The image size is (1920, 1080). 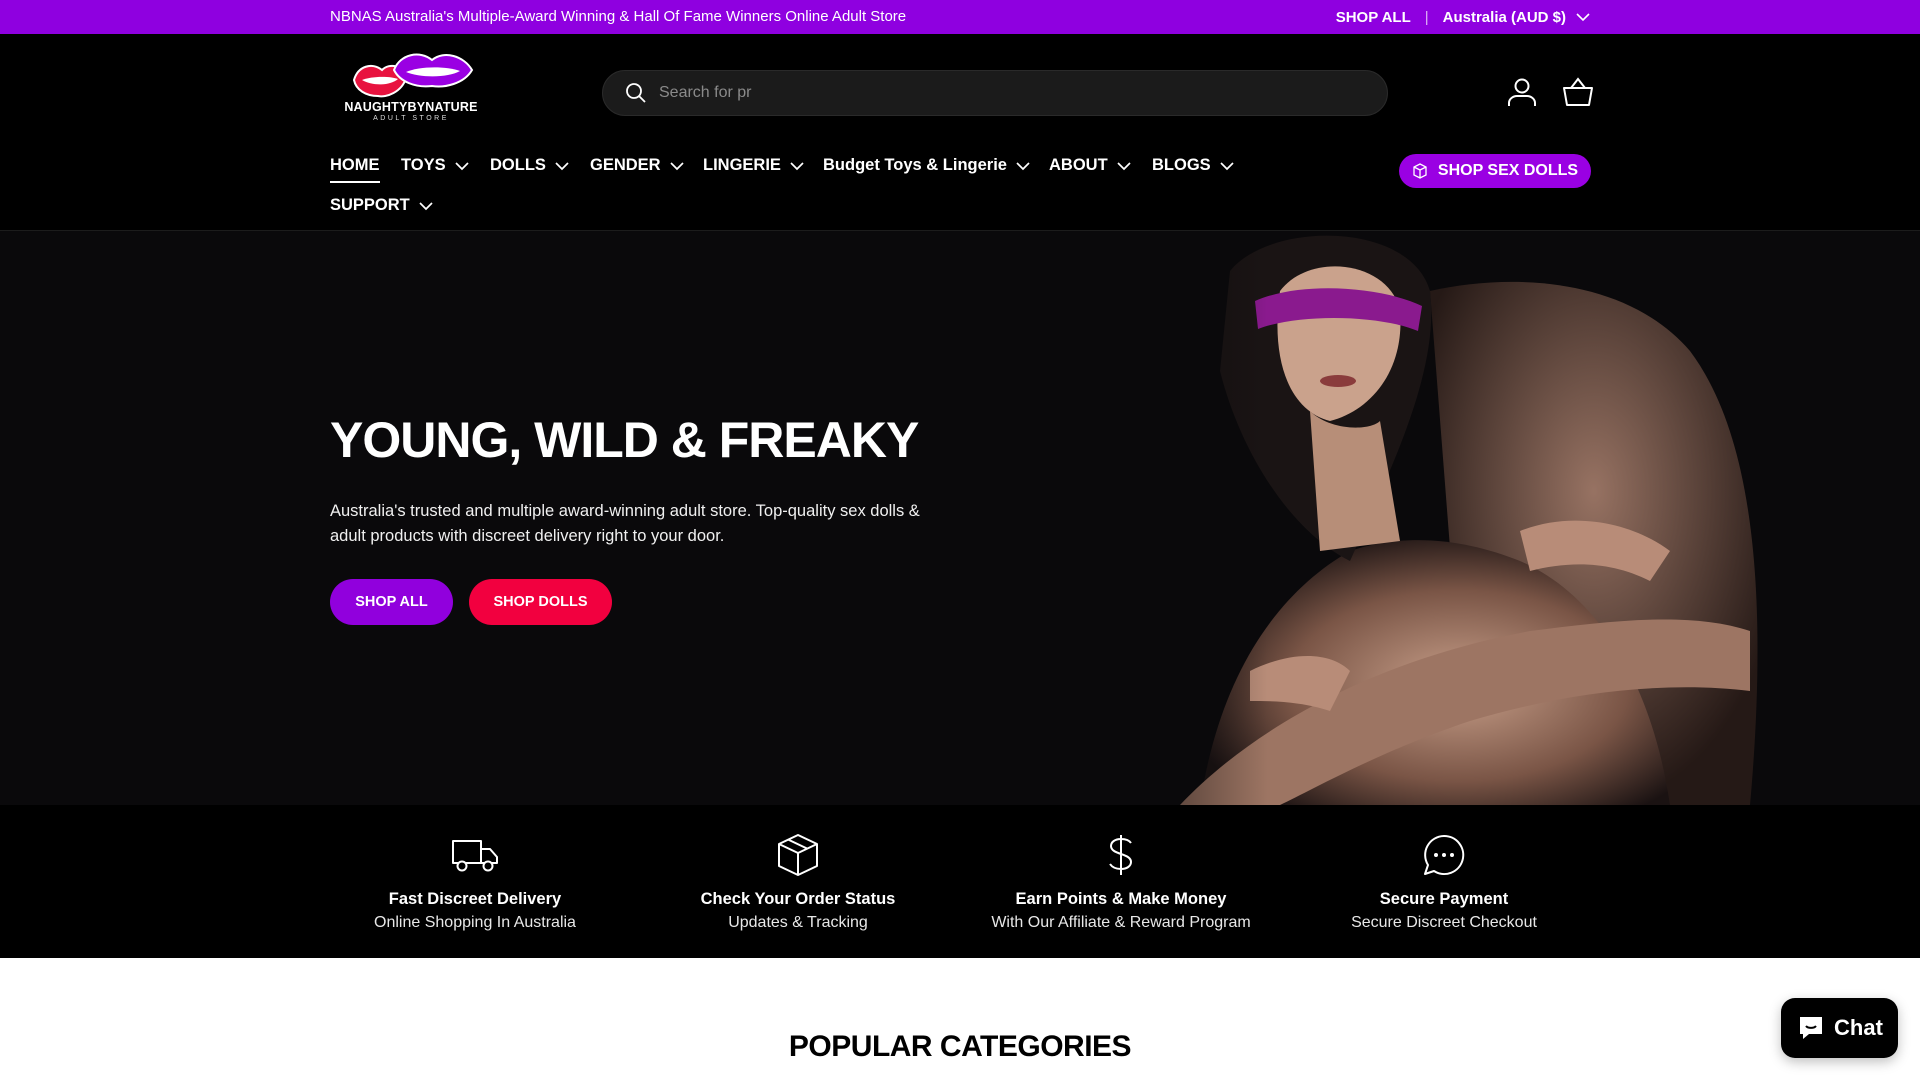 I want to click on search-input, so click(x=1009, y=93).